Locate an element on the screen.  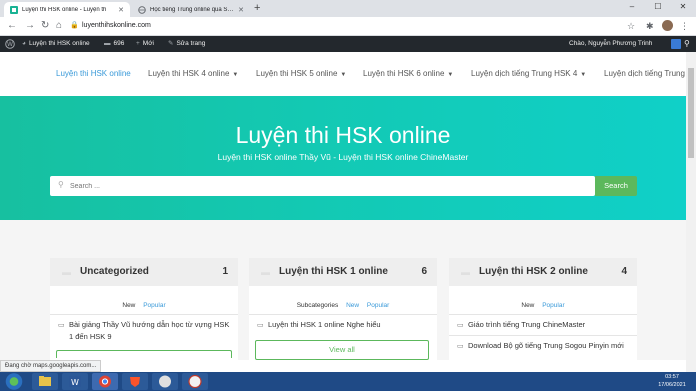
menu-dots-icon: ⋮ is located at coordinates (684, 26).